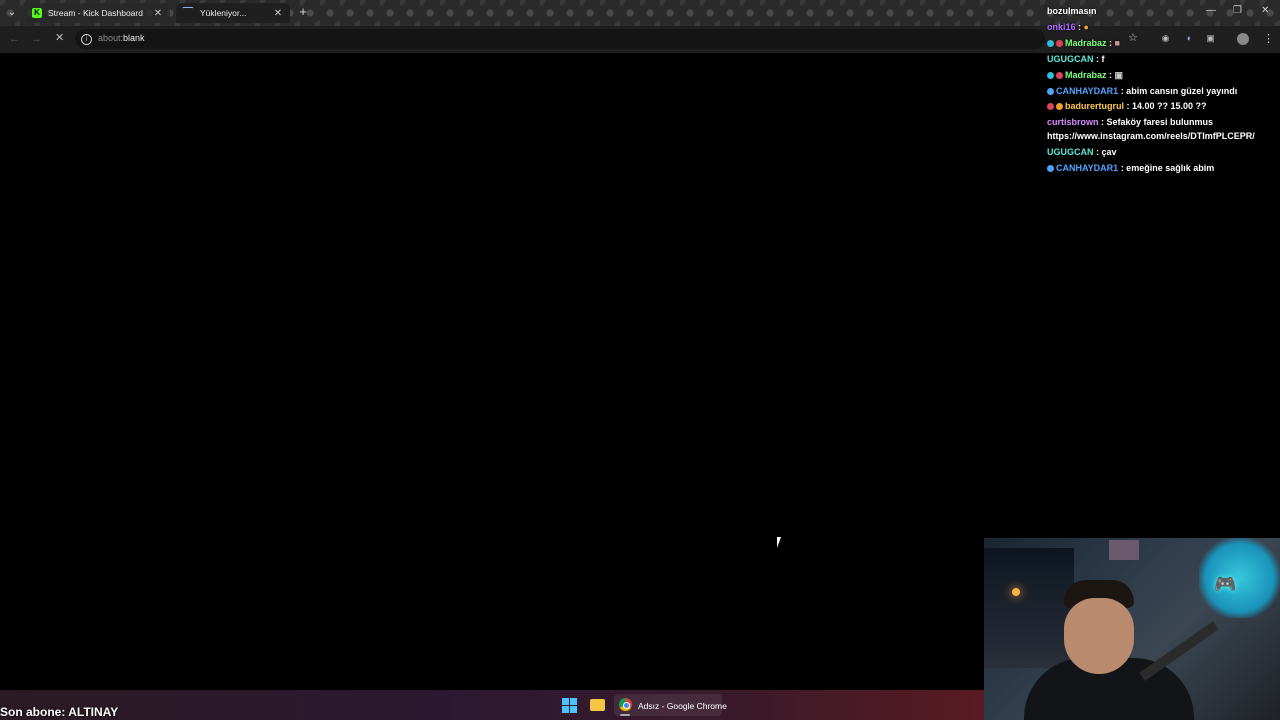 This screenshot has height=720, width=1280. Describe the element at coordinates (1179, 651) in the screenshot. I see `microphone-arm` at that location.